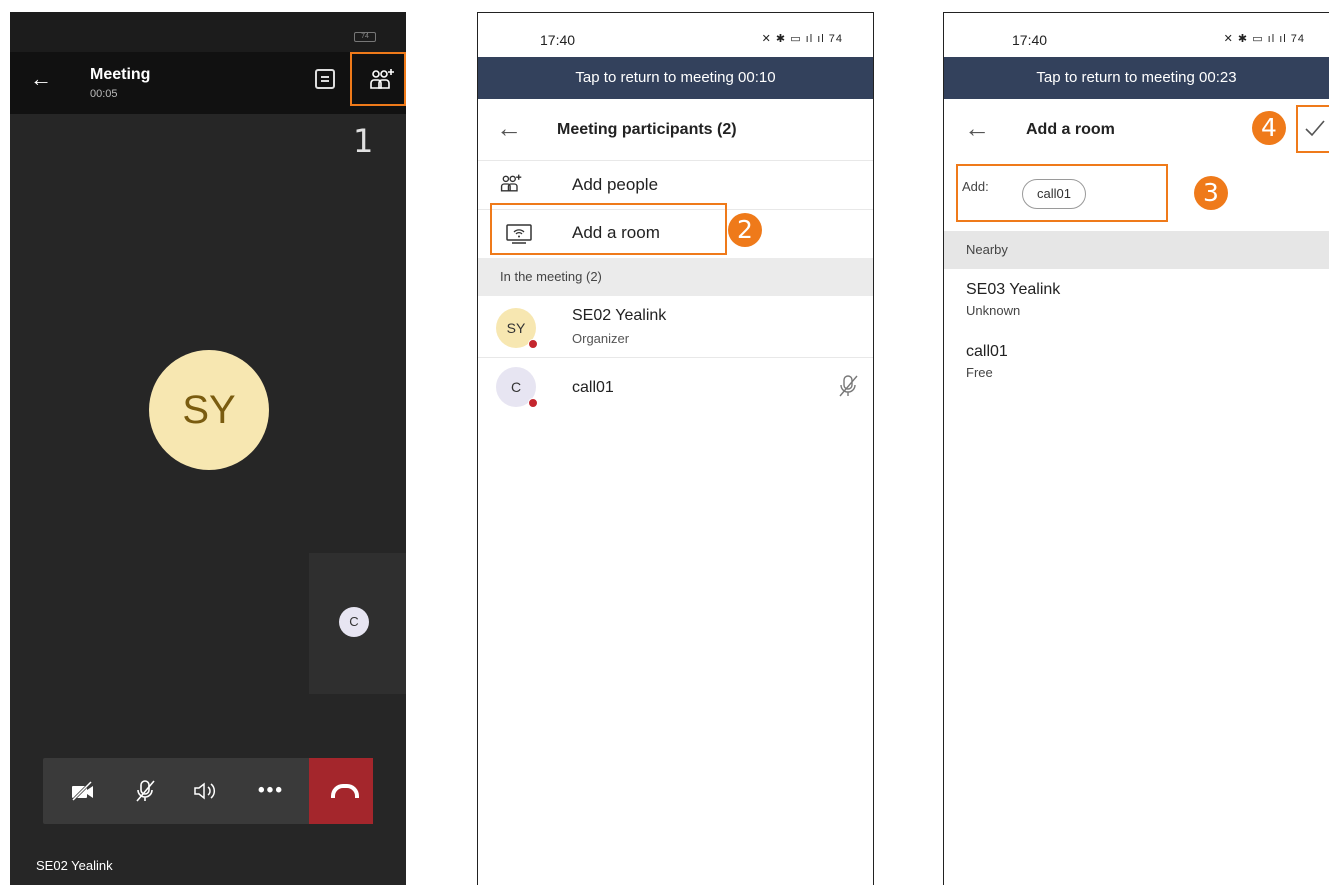 The image size is (1329, 885). What do you see at coordinates (1062, 193) in the screenshot?
I see `add-field-highlight` at bounding box center [1062, 193].